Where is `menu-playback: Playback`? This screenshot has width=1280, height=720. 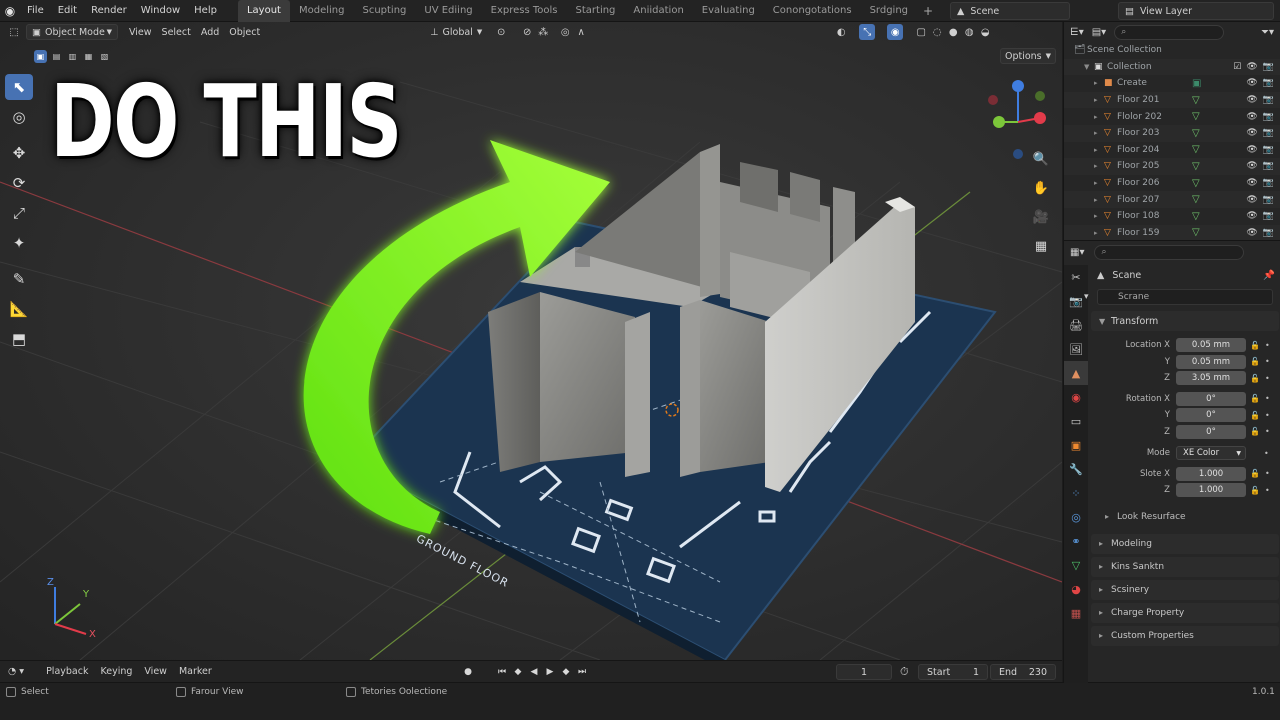
menu-playback: Playback is located at coordinates (67, 671).